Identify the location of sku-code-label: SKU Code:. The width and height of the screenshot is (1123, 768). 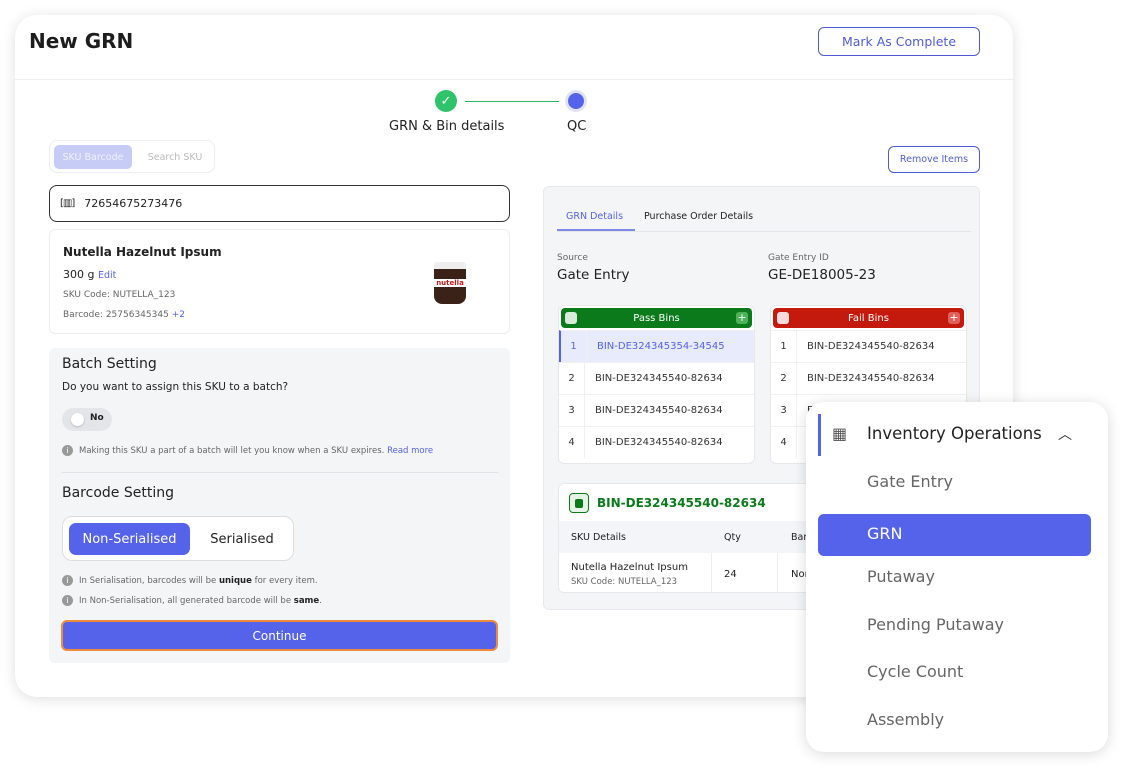
(86, 295).